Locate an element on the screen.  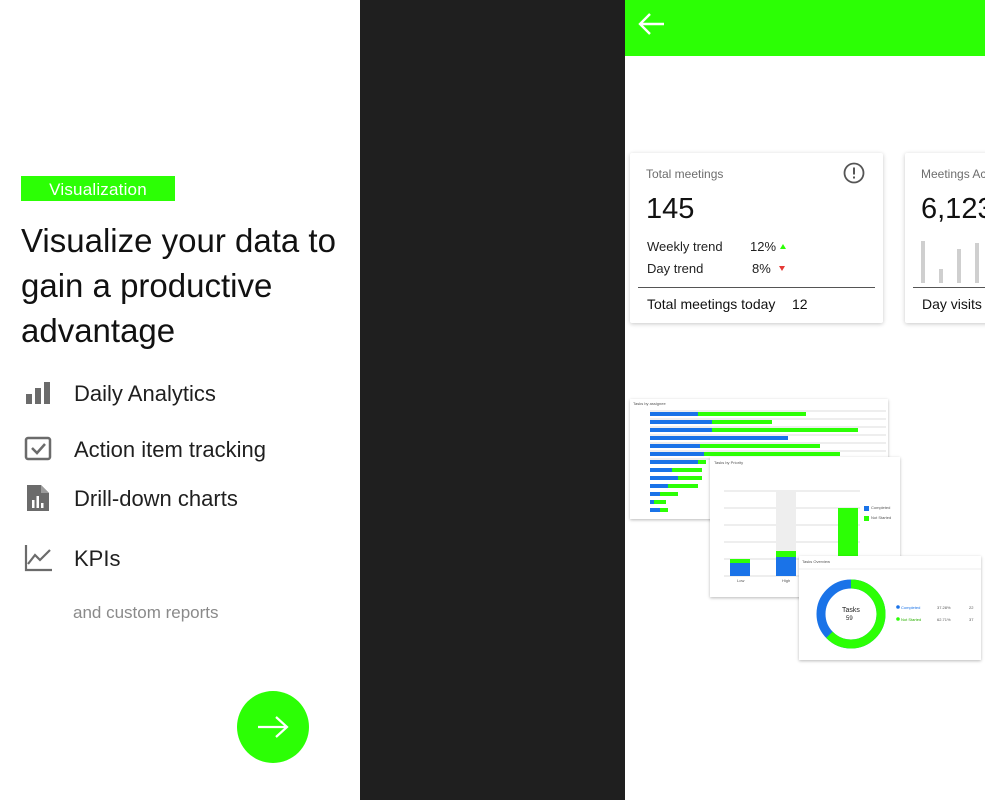
feature-drill-down: Drill-down charts is located at coordinates (131, 498).